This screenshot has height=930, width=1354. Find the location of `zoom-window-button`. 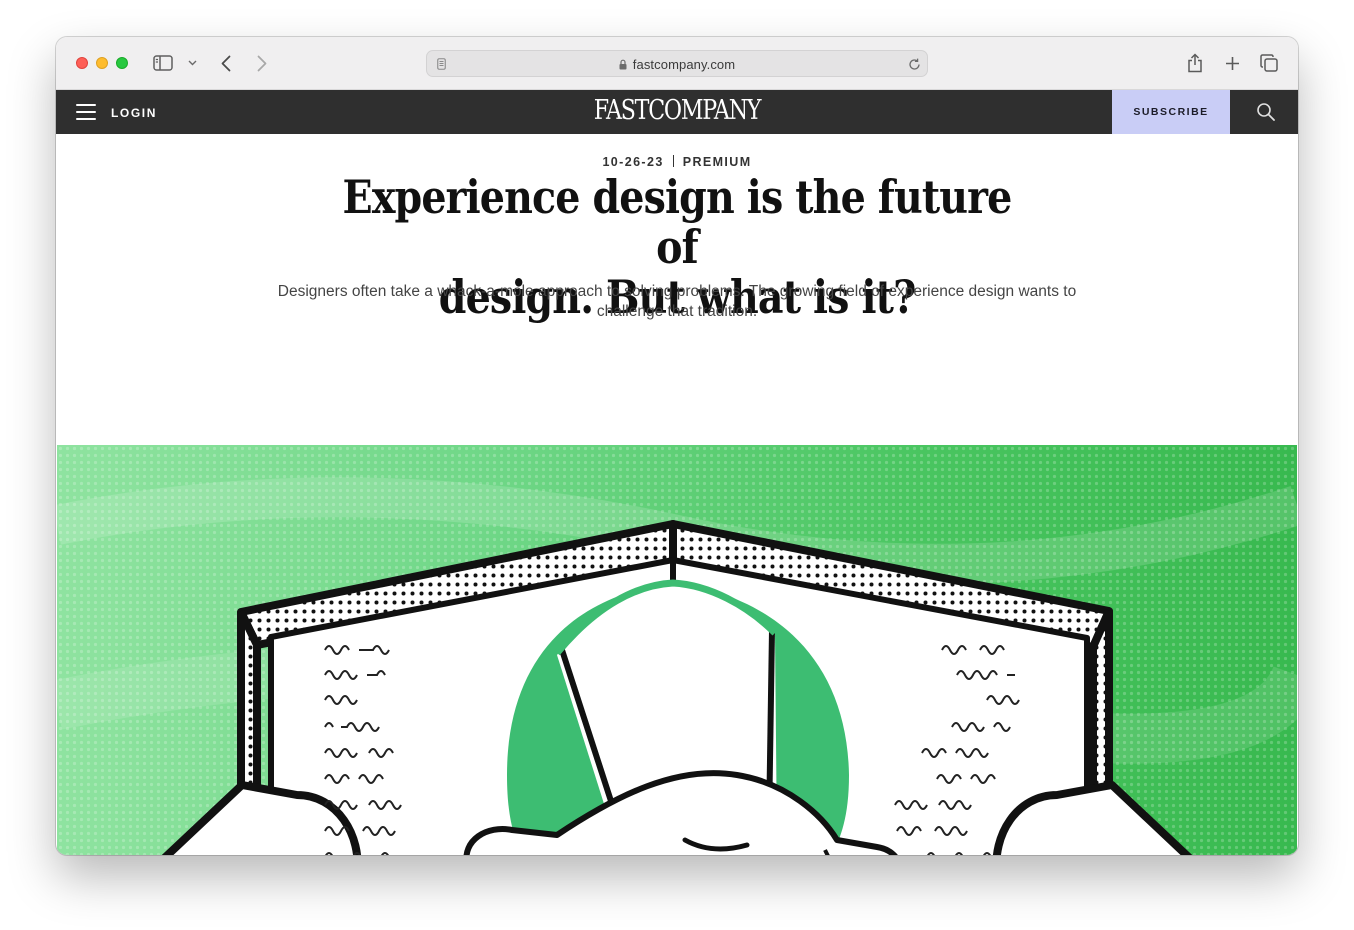

zoom-window-button is located at coordinates (122, 63).